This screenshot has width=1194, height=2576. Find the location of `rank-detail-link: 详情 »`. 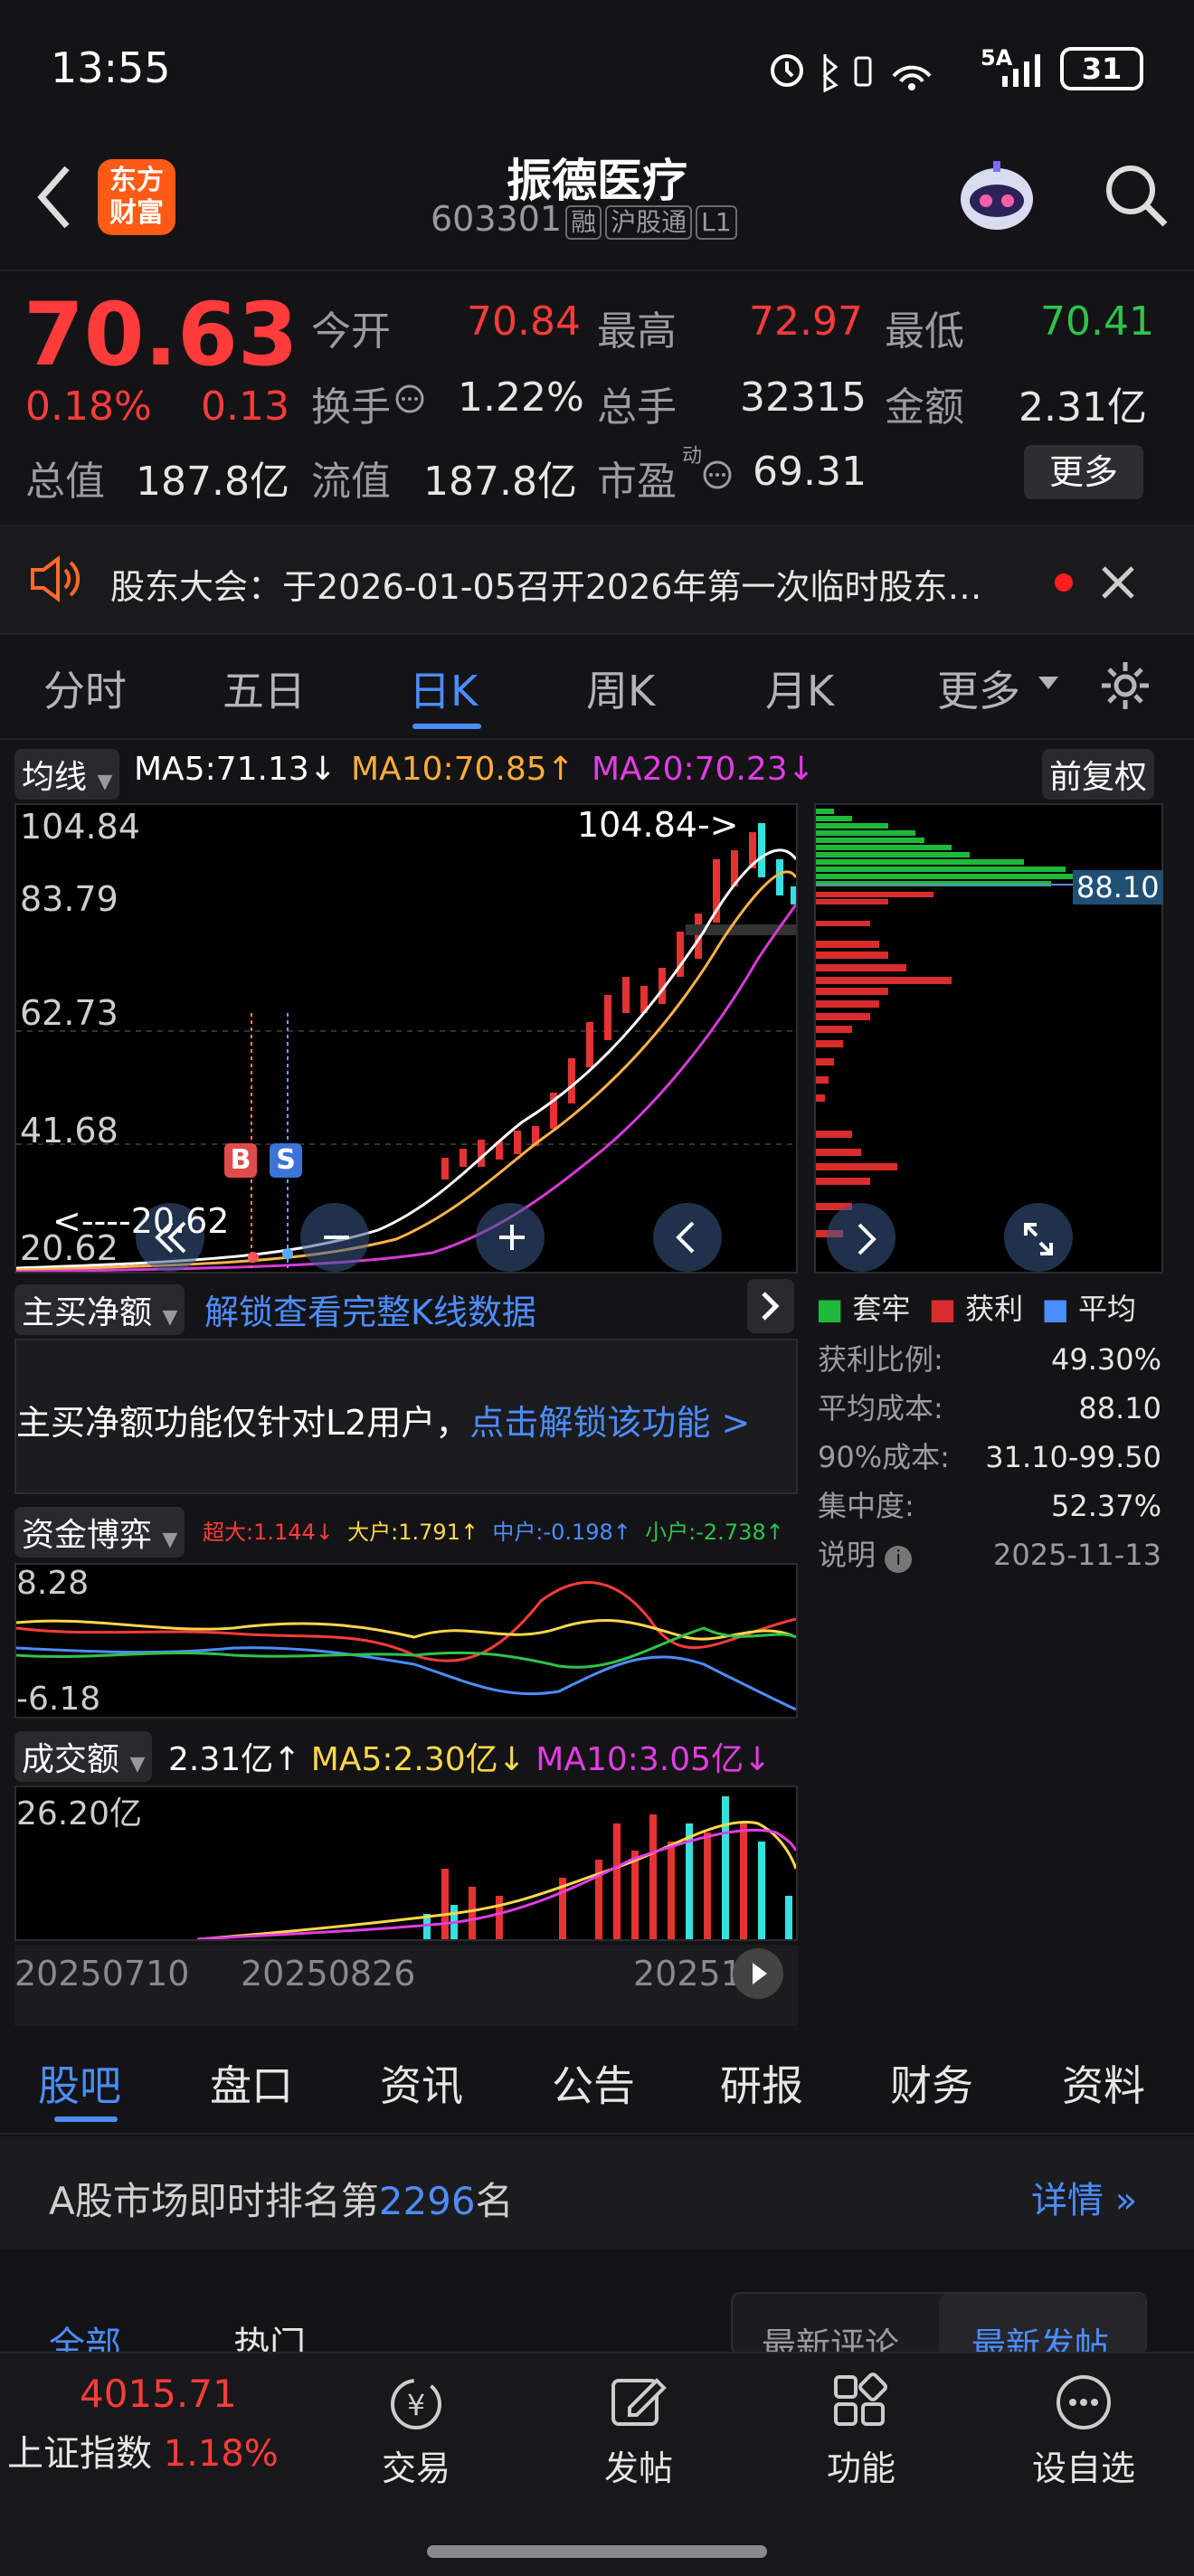

rank-detail-link: 详情 » is located at coordinates (1084, 2197).